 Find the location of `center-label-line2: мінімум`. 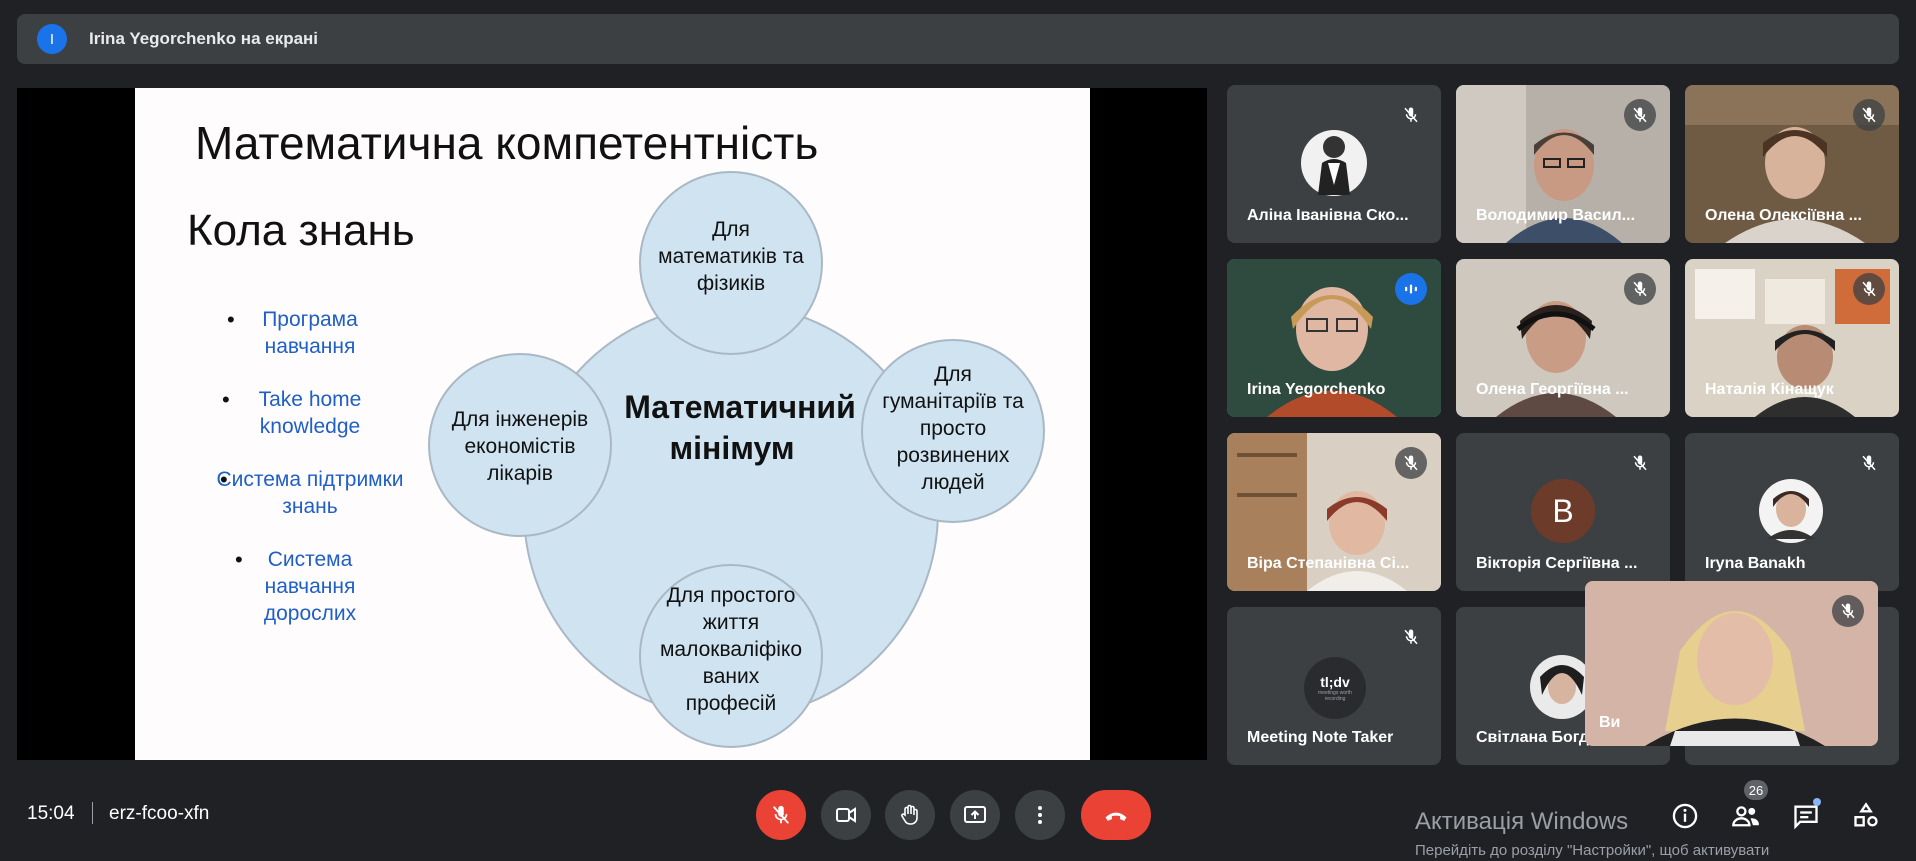

center-label-line2: мінімум is located at coordinates (731, 448).